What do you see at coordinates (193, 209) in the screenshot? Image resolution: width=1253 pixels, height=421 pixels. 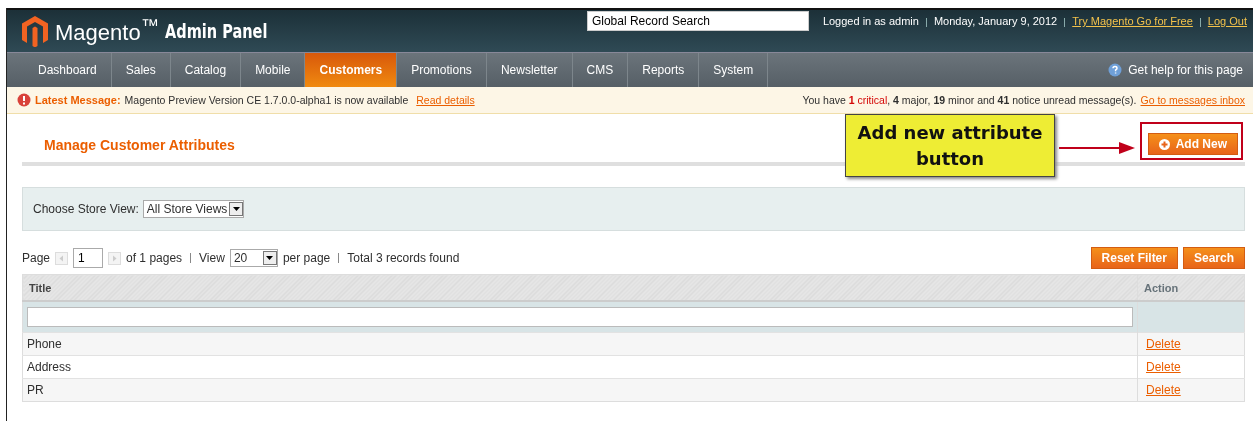 I see `store-view-select: All Store Views` at bounding box center [193, 209].